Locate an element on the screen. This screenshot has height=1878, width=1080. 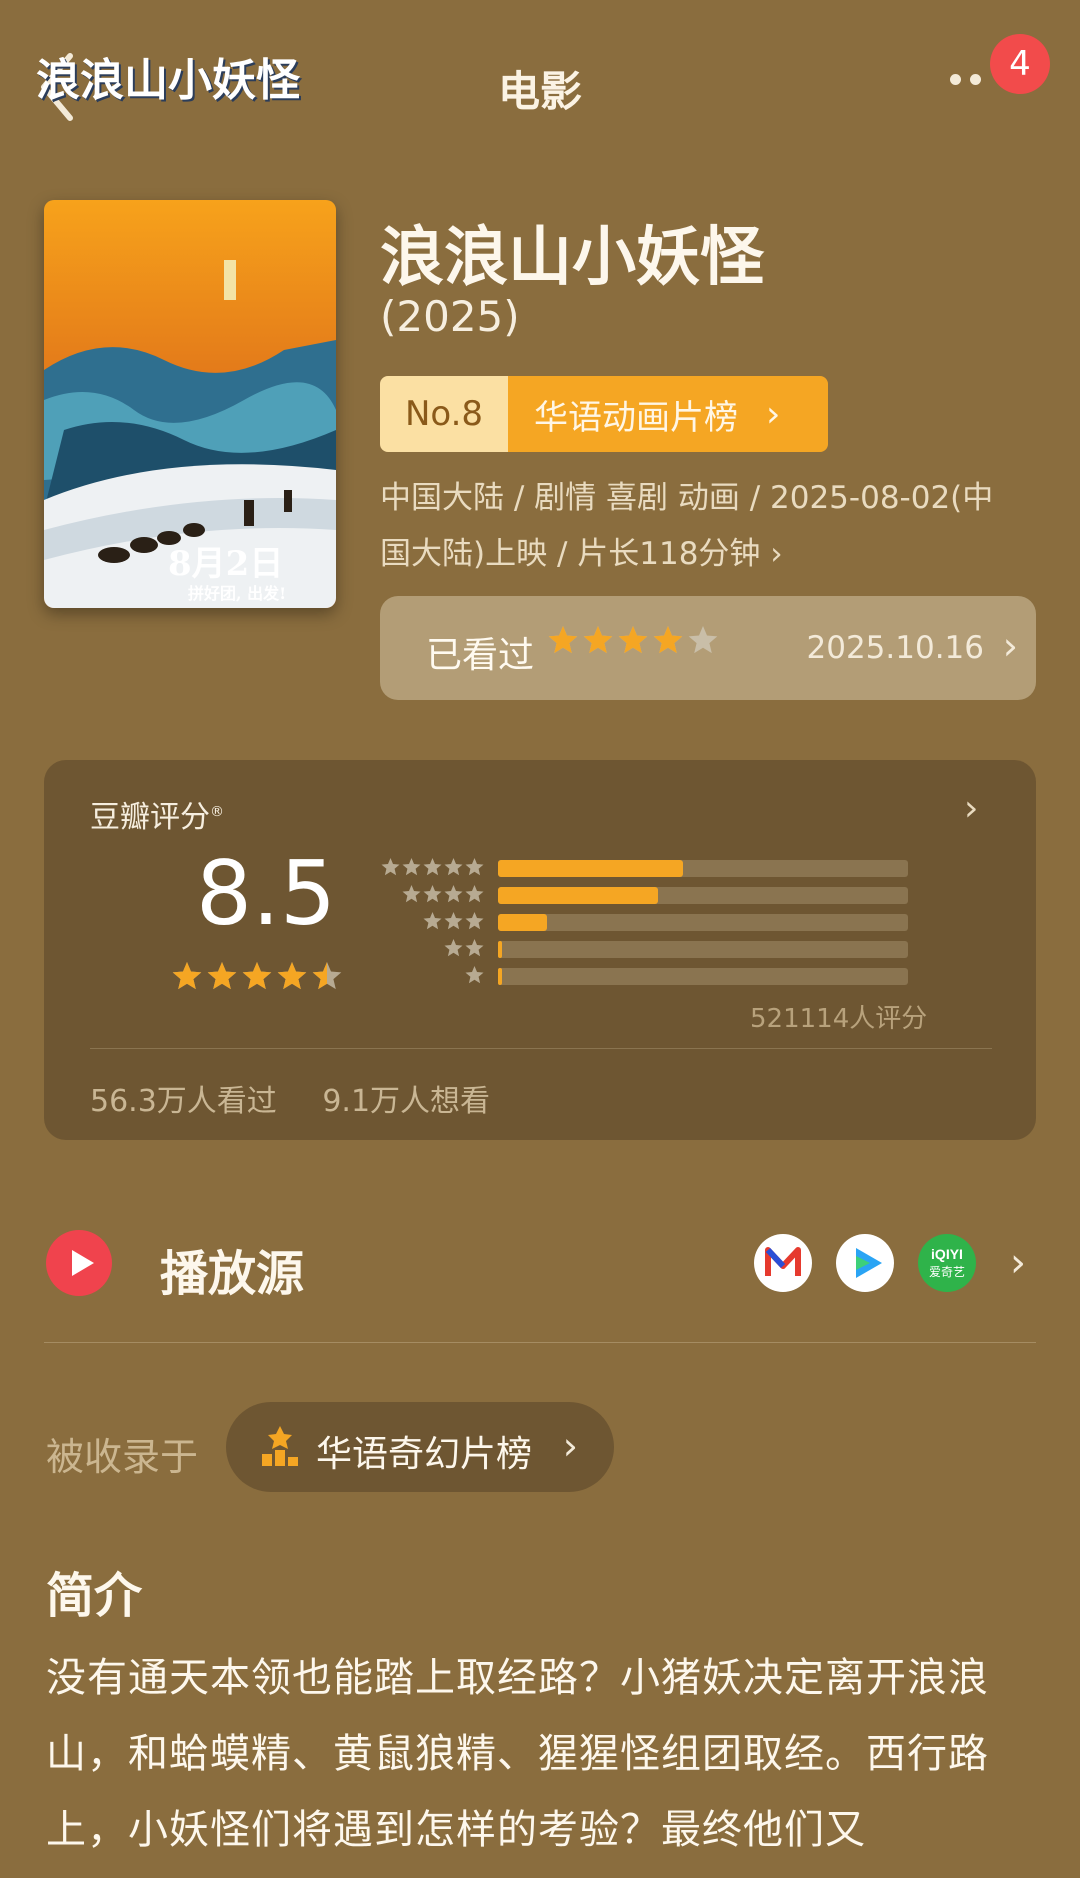
svg-text: 爱奇艺 is located at coordinates (947, 1272).